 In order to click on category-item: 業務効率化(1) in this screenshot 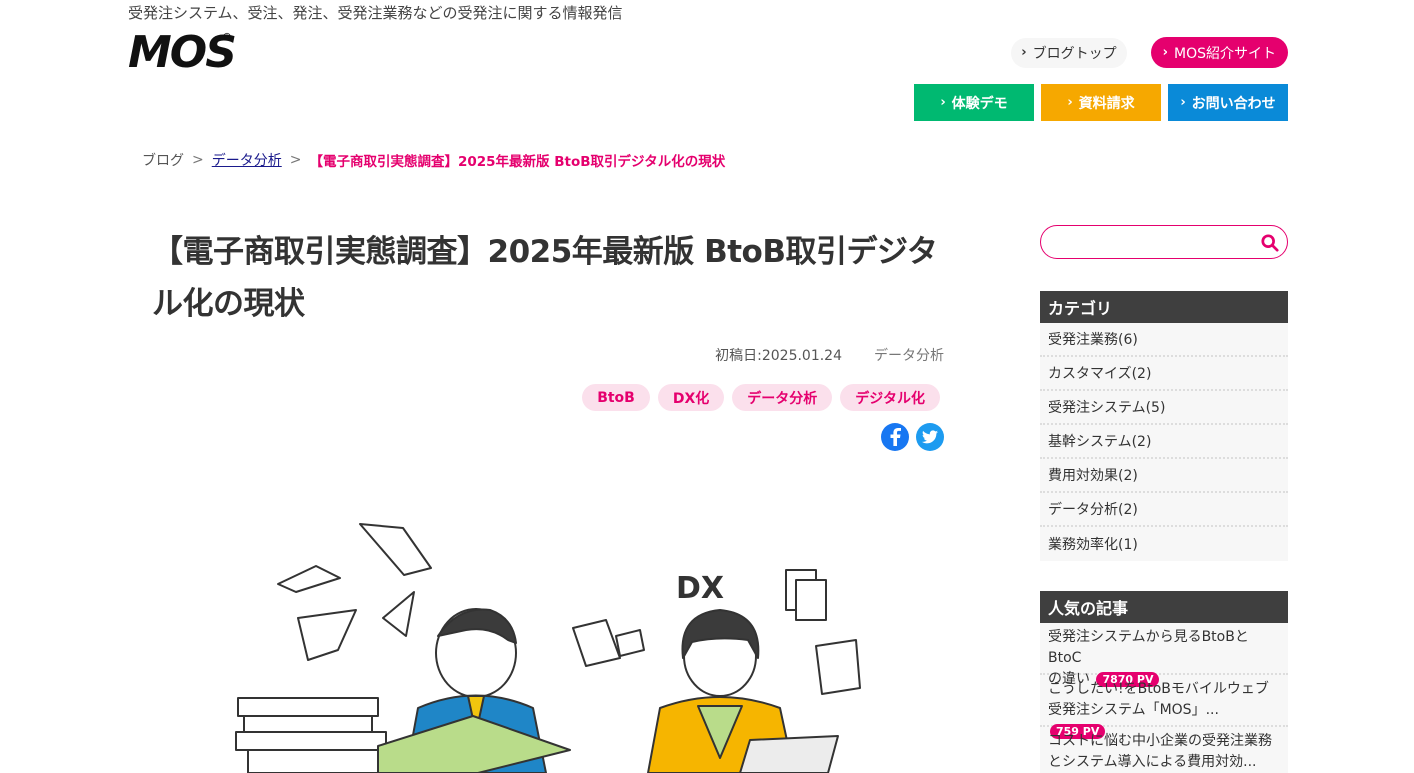, I will do `click(1164, 544)`.